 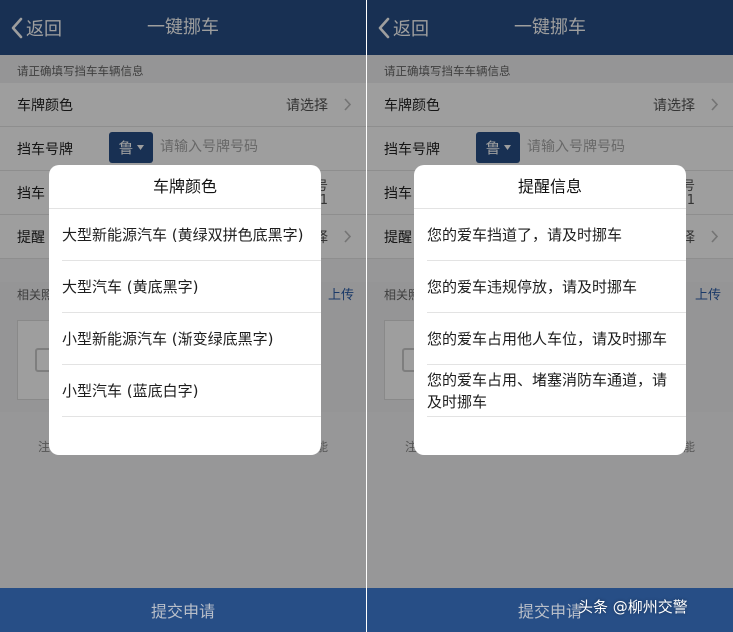 I want to click on option-label: 大型新能源汽车 (黄绿双拼色底黑字), so click(x=183, y=235).